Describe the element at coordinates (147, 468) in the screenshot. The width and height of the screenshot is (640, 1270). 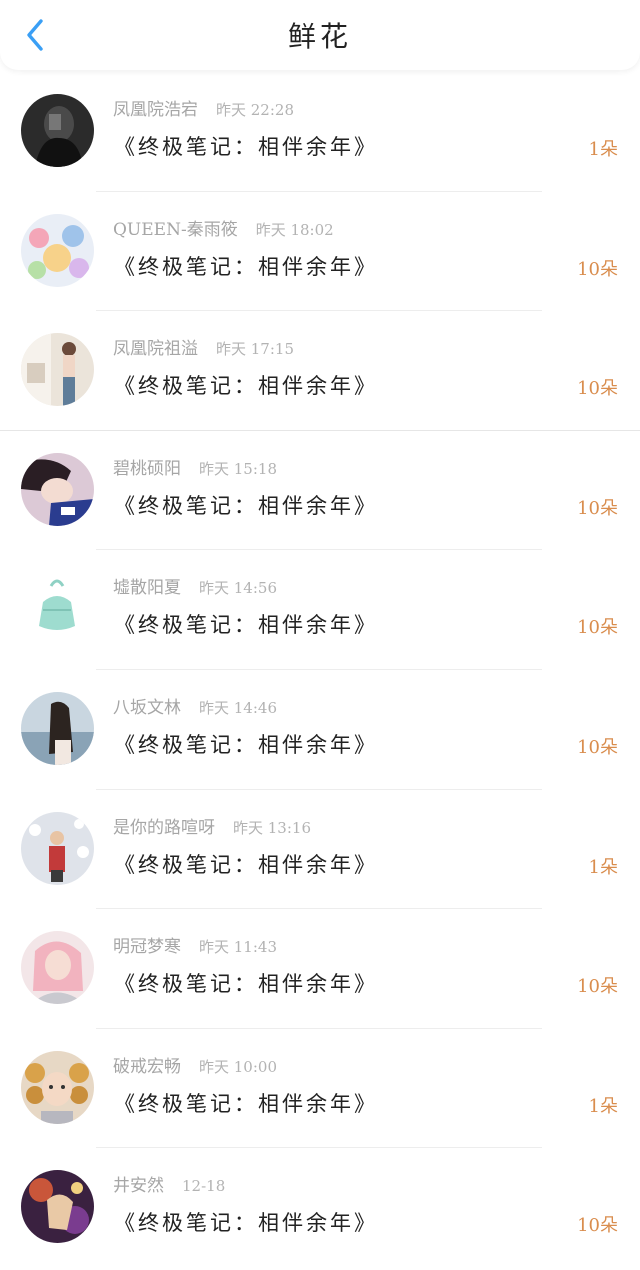
I see `user-name: 碧桃硕阳` at that location.